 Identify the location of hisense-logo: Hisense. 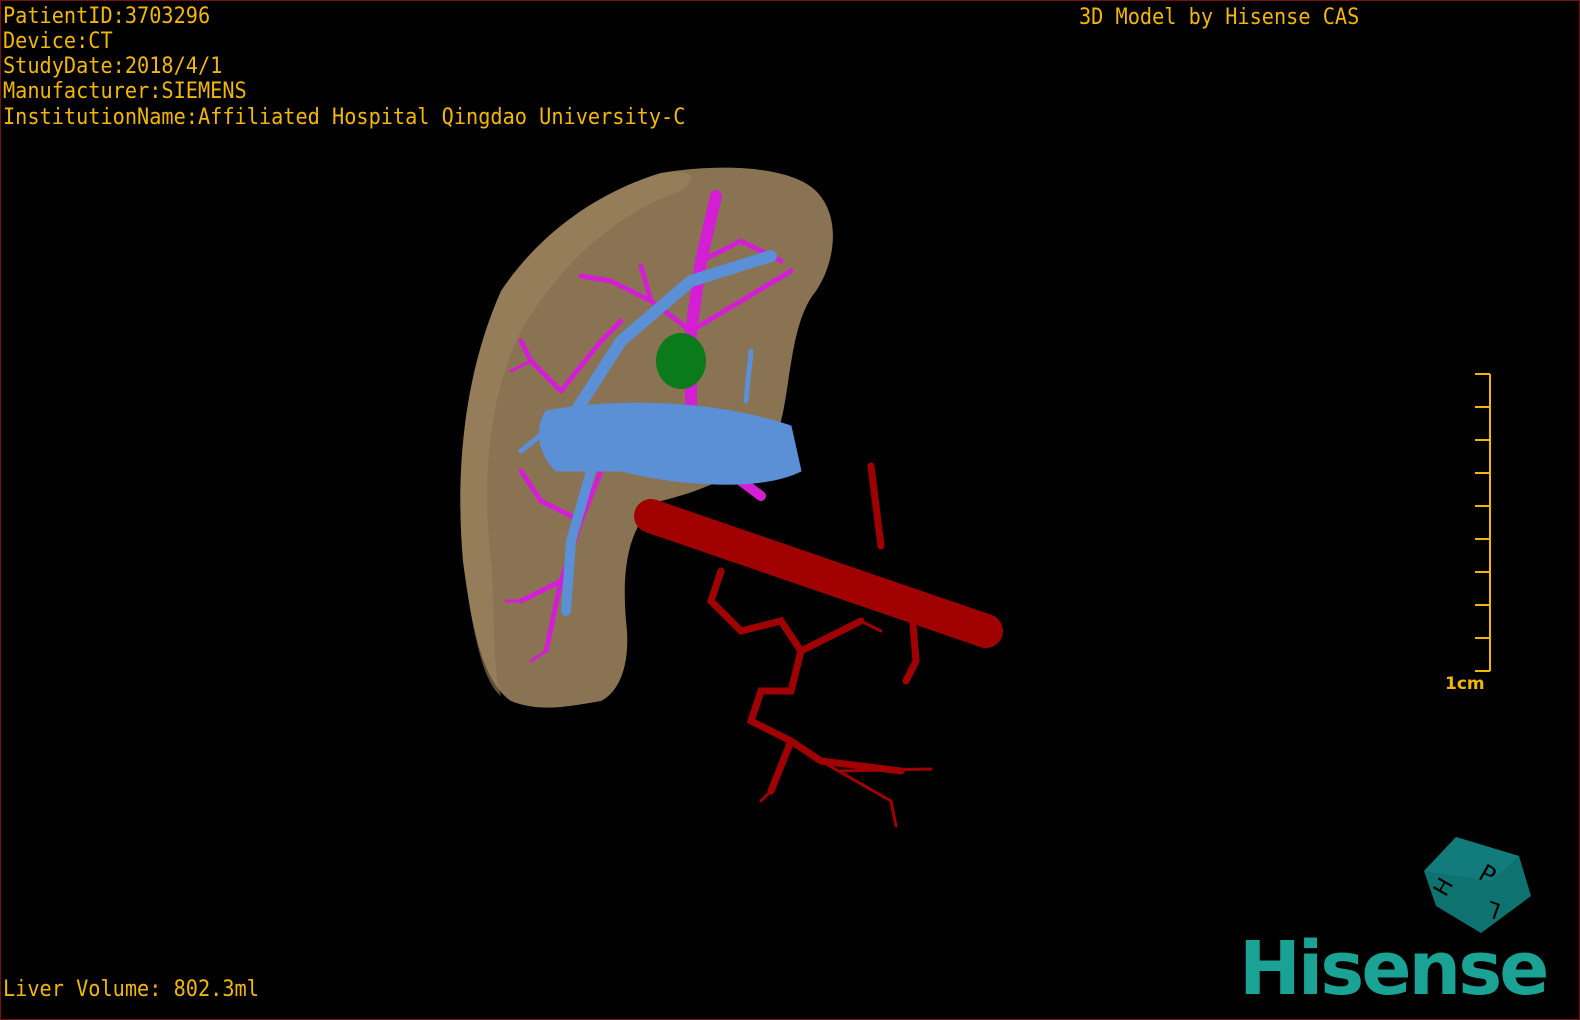
(1394, 969).